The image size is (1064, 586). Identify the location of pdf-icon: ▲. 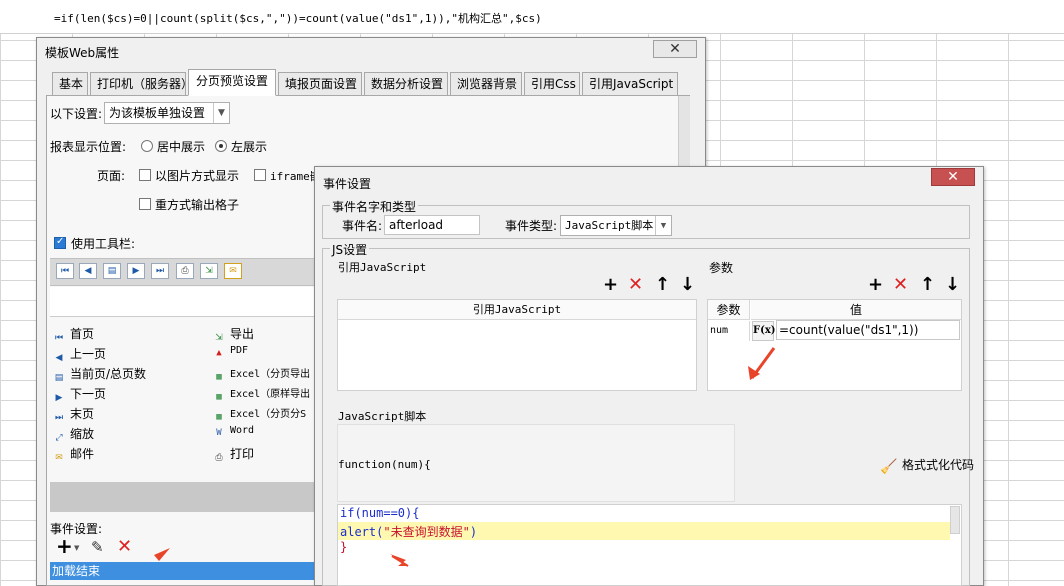
(219, 353).